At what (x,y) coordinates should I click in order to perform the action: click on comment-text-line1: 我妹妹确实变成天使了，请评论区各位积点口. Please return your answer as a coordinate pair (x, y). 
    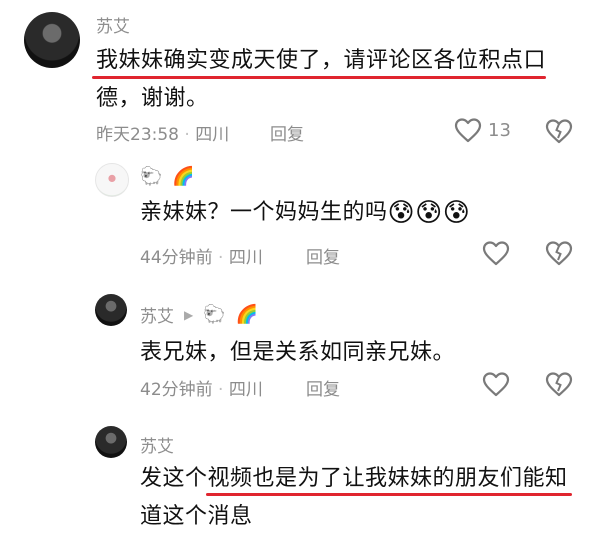
    Looking at the image, I should click on (321, 60).